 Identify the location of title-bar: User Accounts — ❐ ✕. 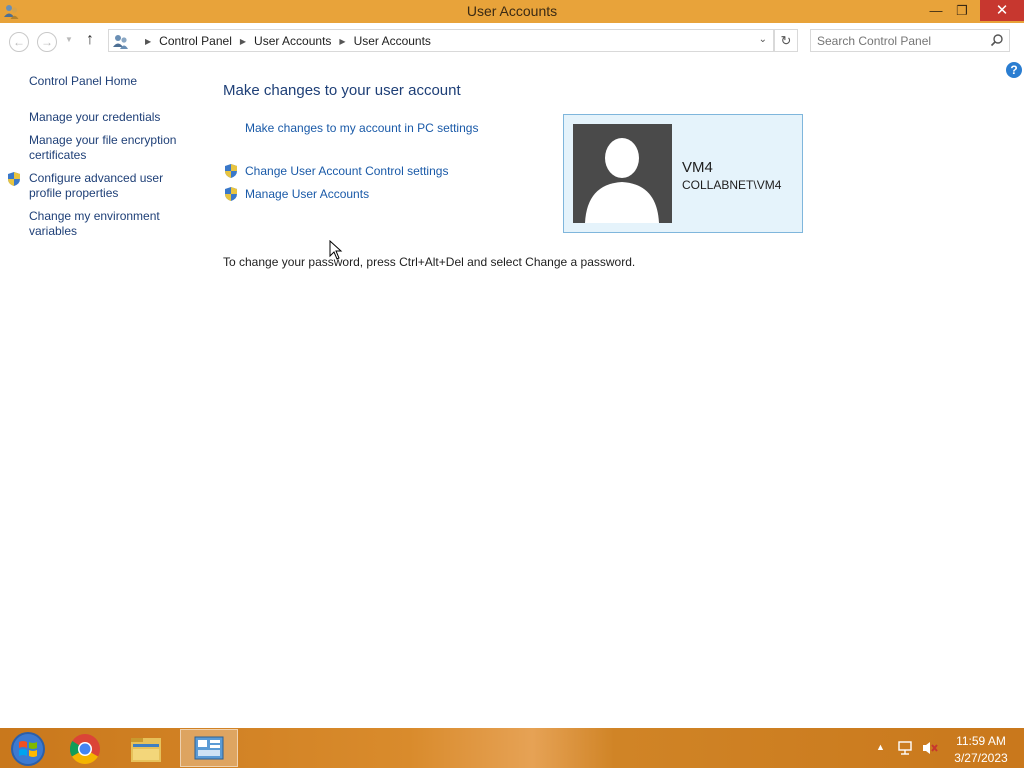
(512, 11).